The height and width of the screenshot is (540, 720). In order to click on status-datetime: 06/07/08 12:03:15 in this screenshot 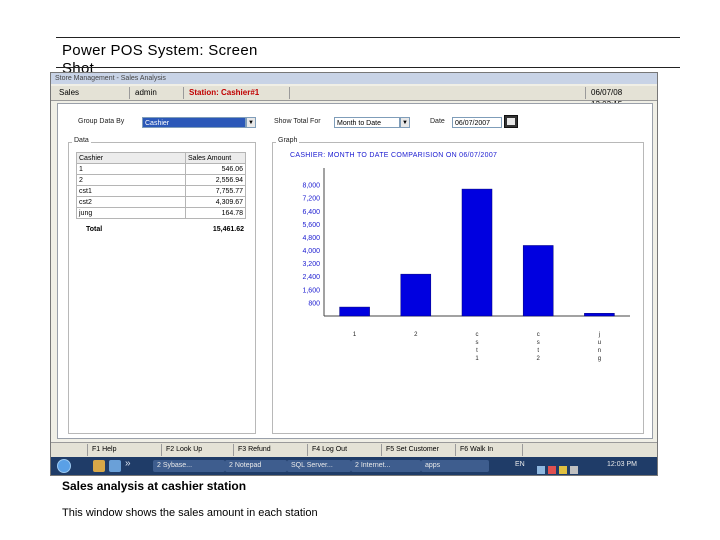, I will do `click(607, 98)`.